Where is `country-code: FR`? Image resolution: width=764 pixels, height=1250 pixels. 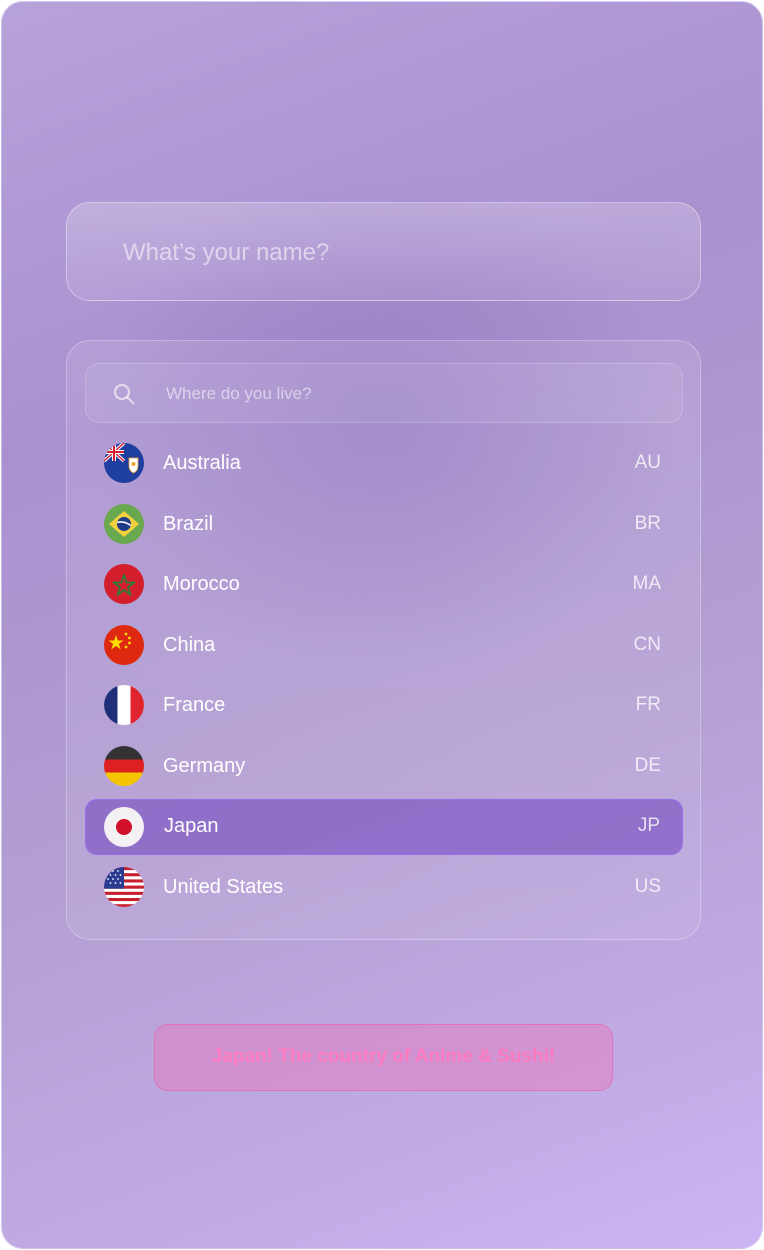 country-code: FR is located at coordinates (648, 705).